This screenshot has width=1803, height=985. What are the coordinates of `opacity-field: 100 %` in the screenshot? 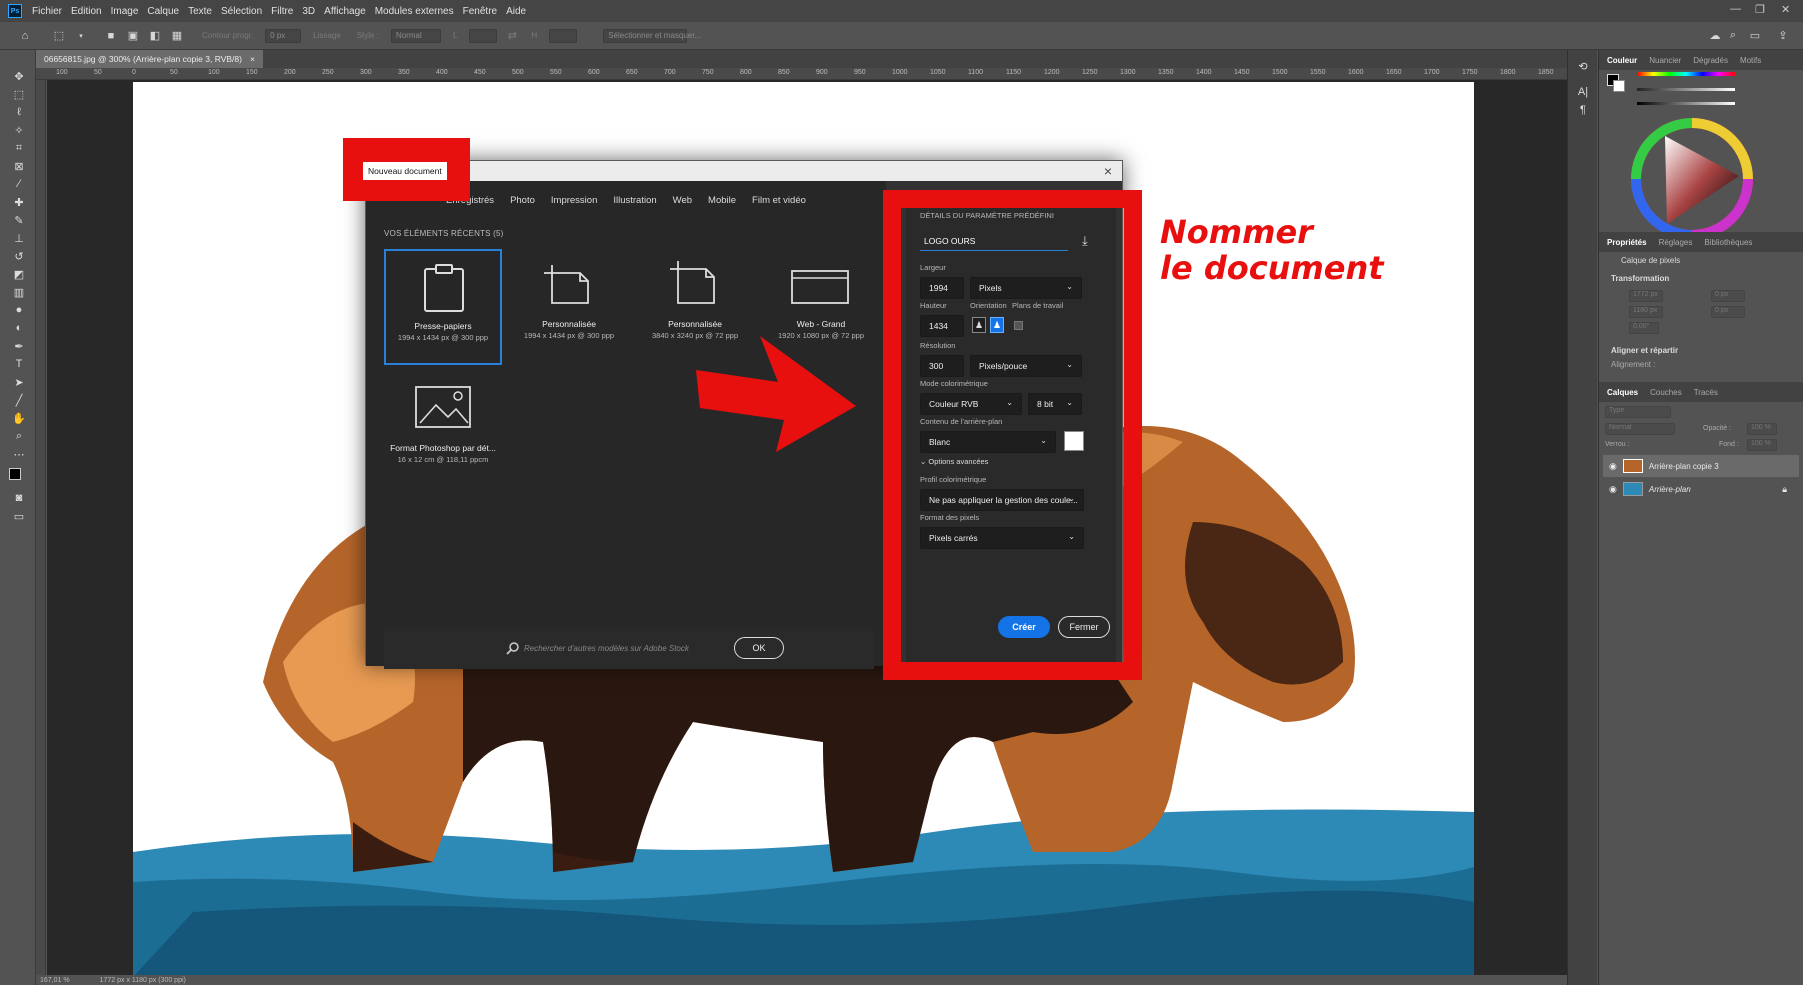 It's located at (1762, 429).